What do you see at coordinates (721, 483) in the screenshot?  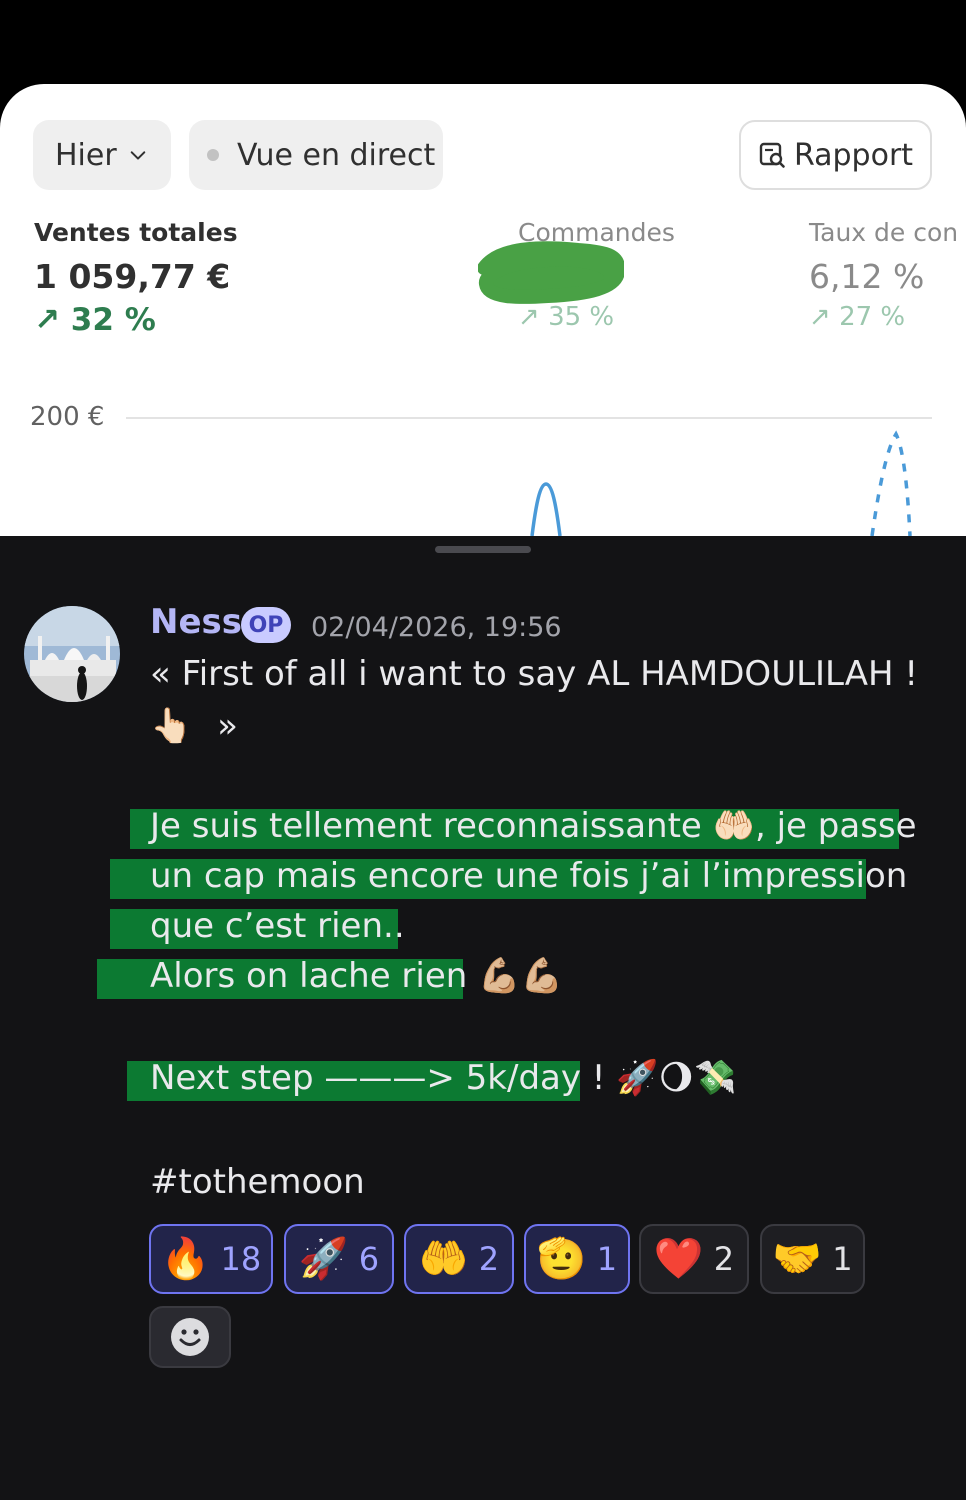 I see `sales-chart` at bounding box center [721, 483].